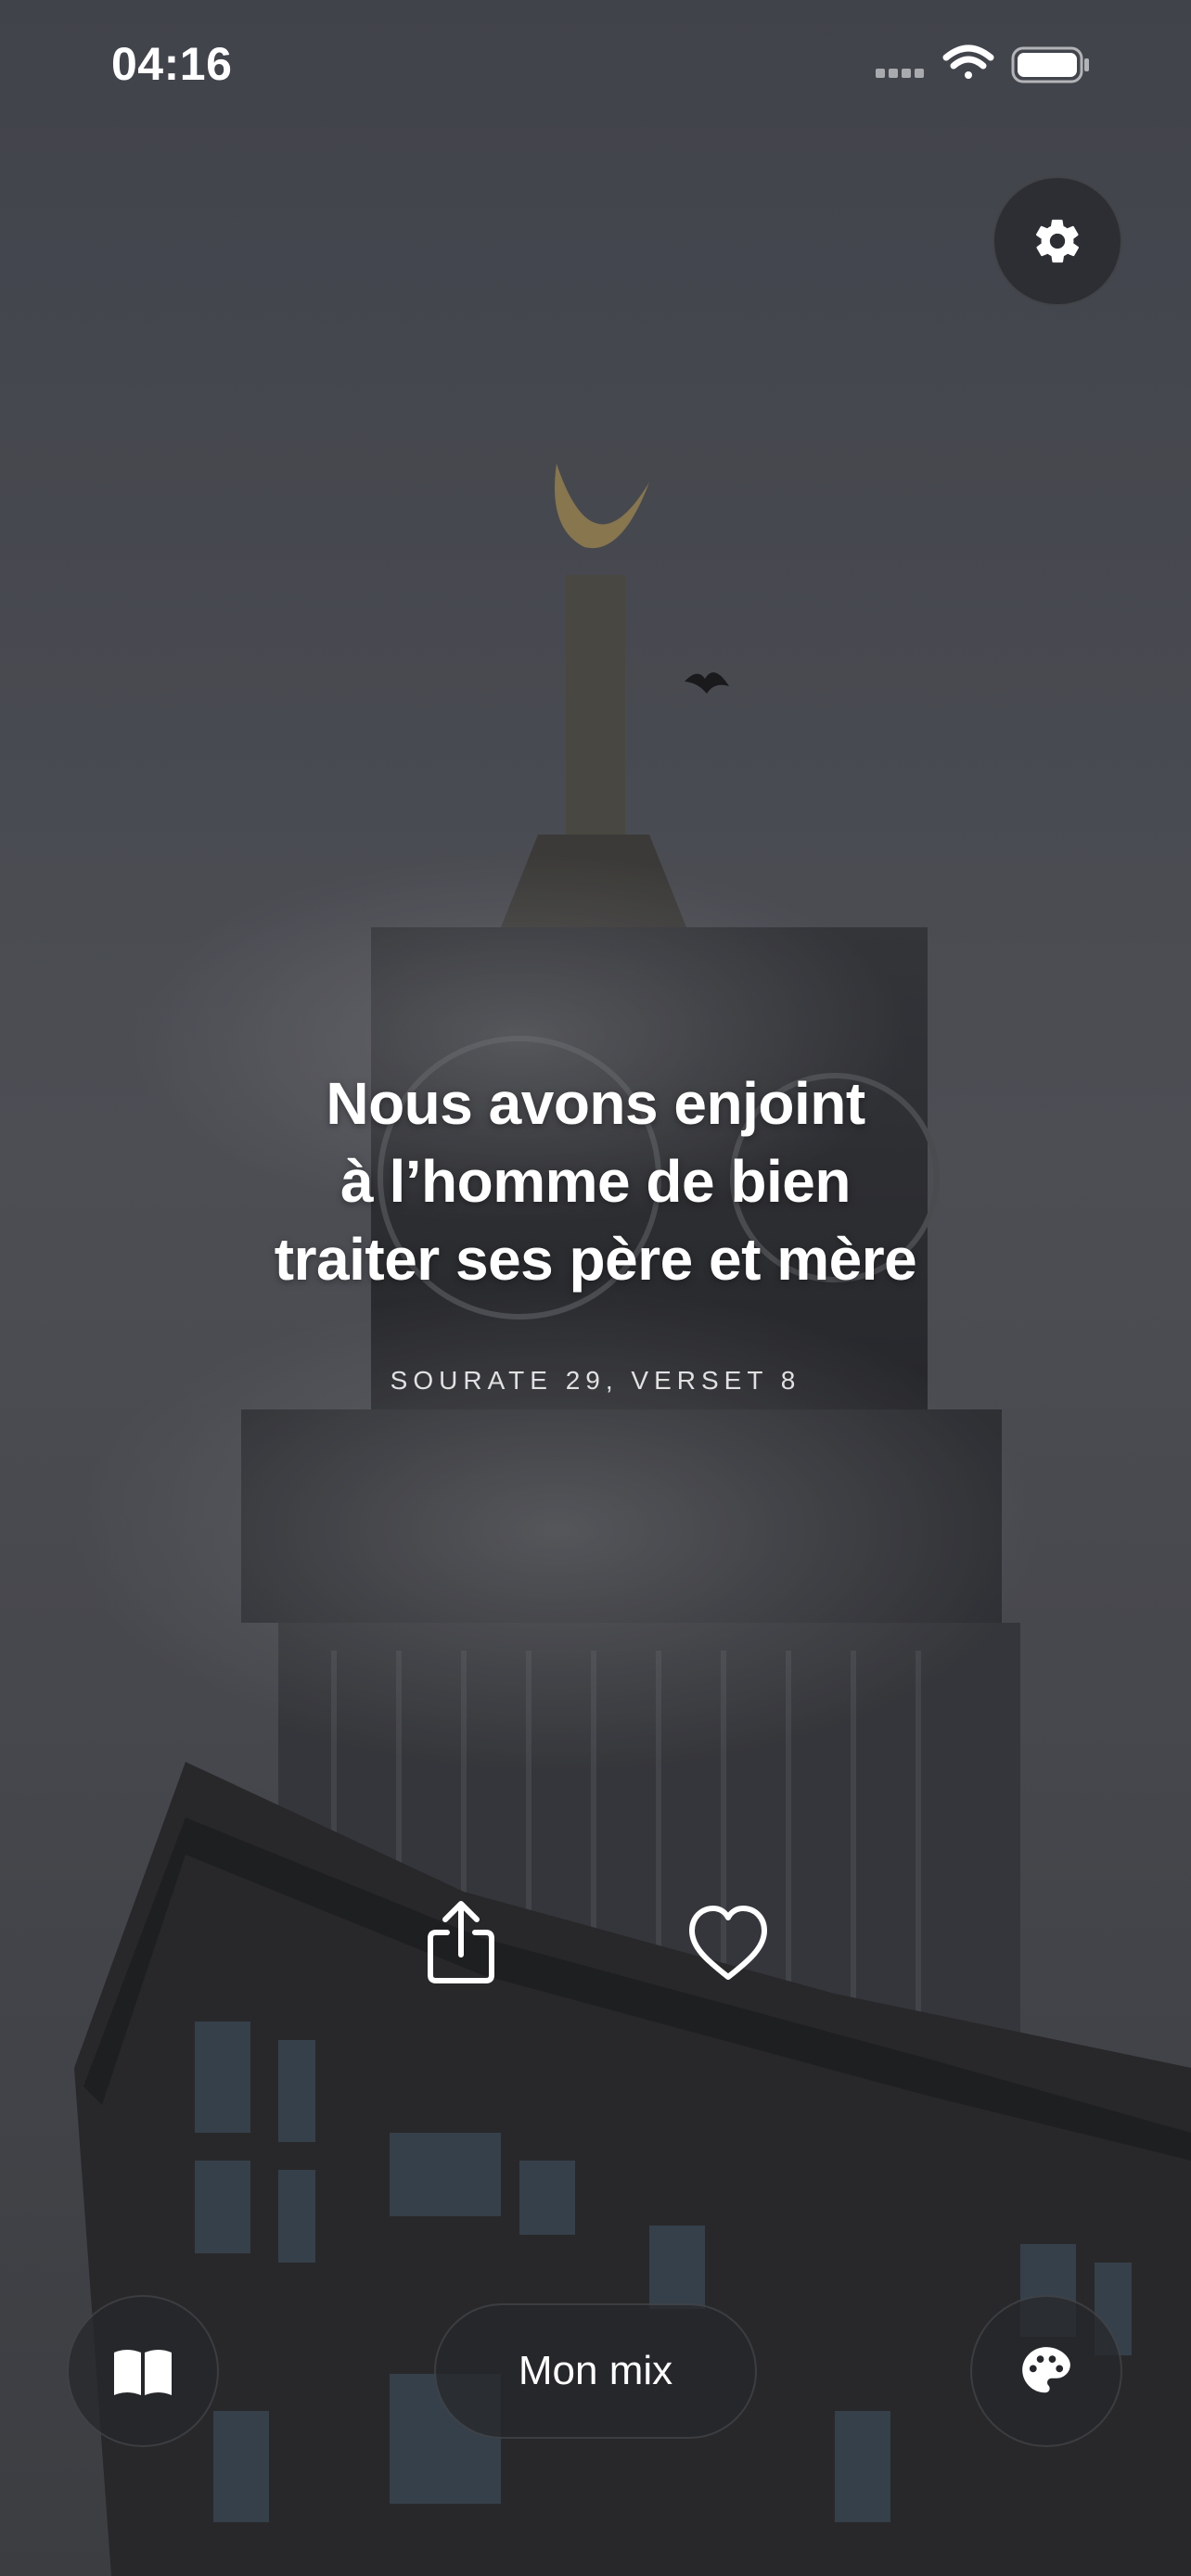  I want to click on verse-line: à l’homme de bien, so click(595, 1182).